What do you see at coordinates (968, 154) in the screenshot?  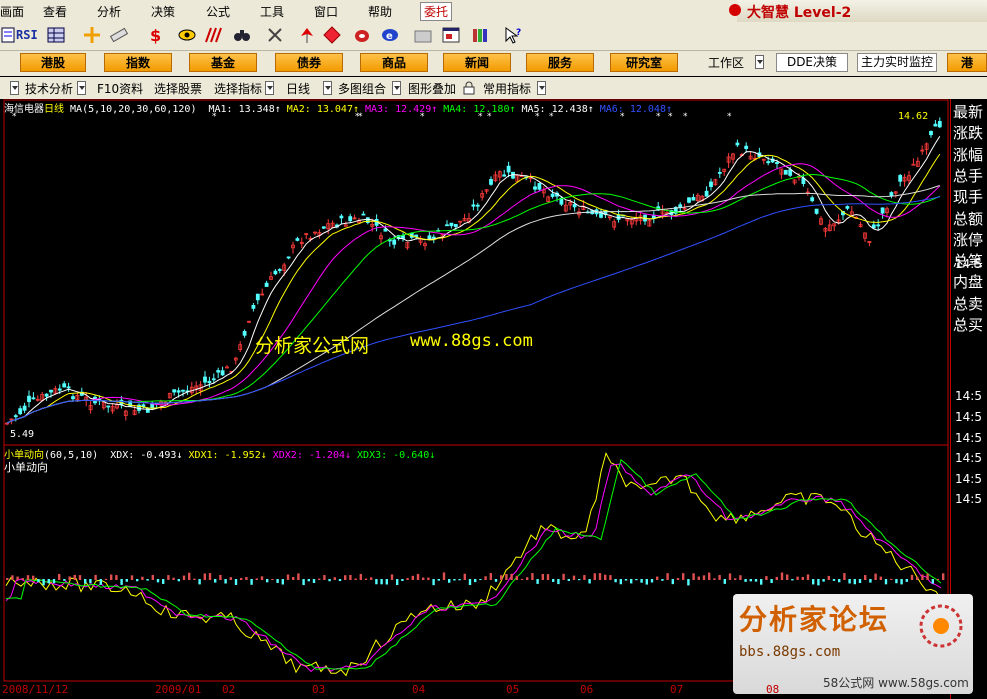 I see `quote-label: 涨幅` at bounding box center [968, 154].